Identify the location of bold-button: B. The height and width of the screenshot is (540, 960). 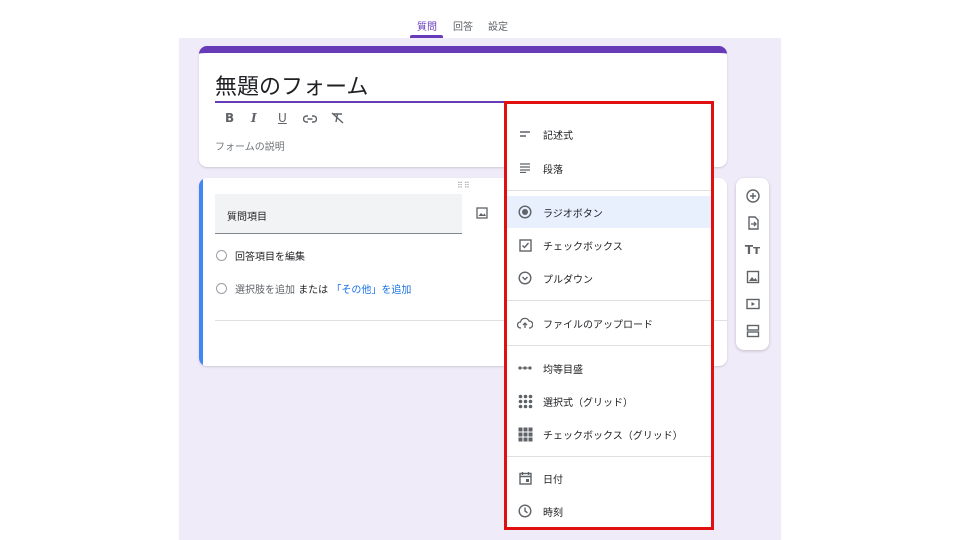
(229, 118).